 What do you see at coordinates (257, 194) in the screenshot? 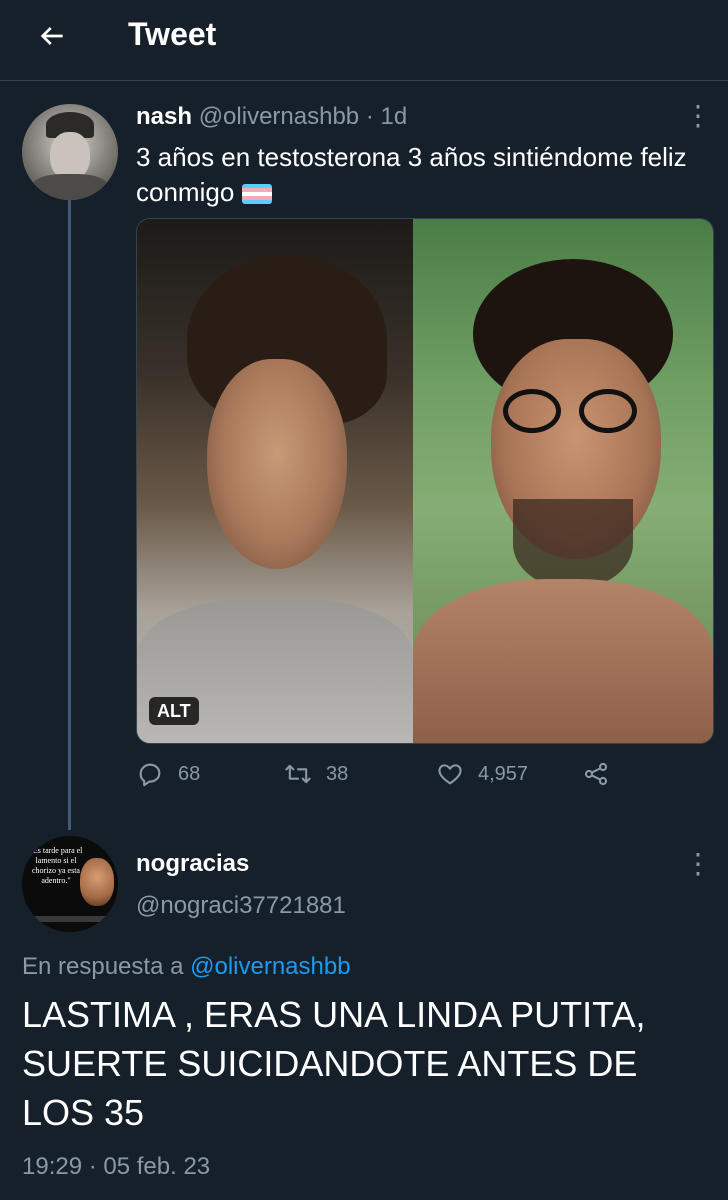
I see `transgender-flag-icon` at bounding box center [257, 194].